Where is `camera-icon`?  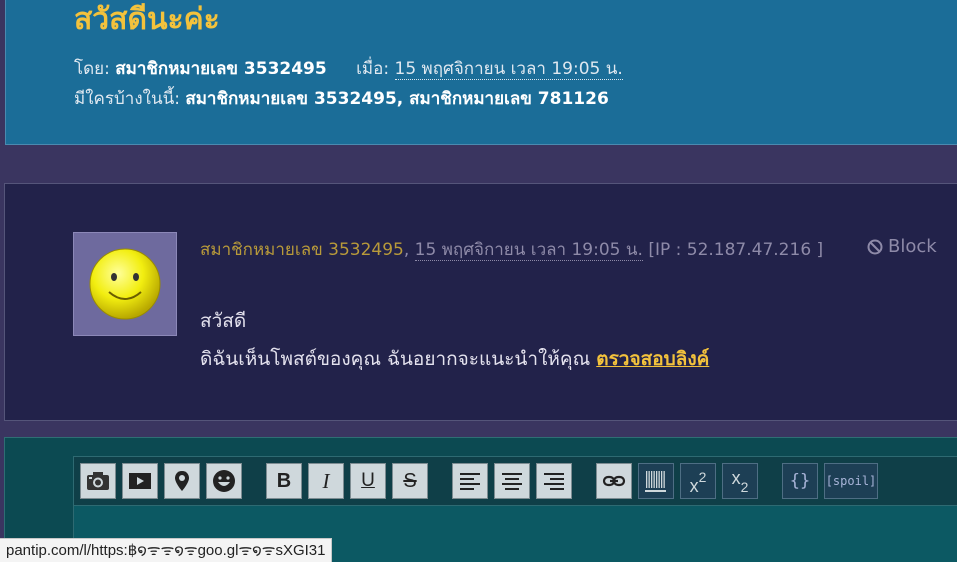 camera-icon is located at coordinates (98, 481).